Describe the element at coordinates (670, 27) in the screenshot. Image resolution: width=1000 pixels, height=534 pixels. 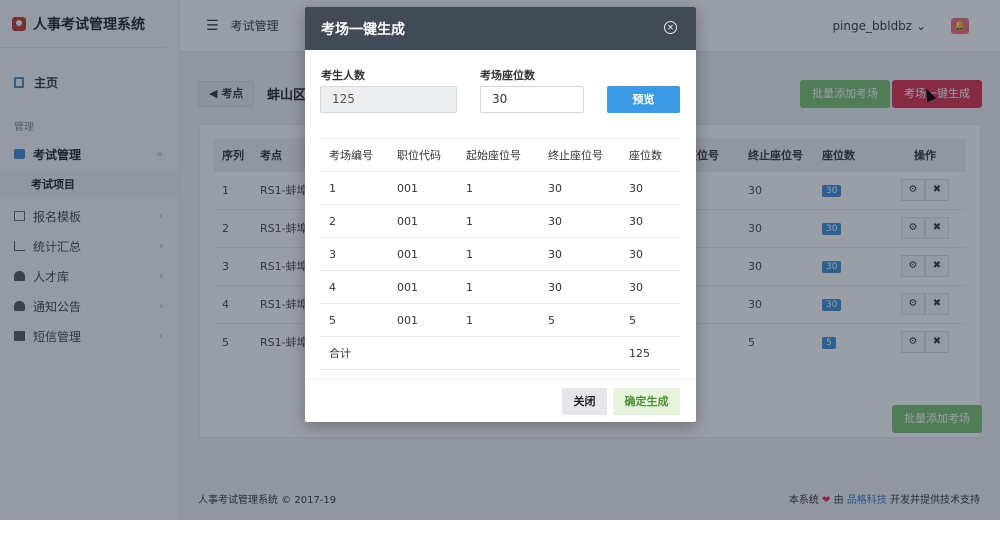
I see `close-icon: ✕` at that location.